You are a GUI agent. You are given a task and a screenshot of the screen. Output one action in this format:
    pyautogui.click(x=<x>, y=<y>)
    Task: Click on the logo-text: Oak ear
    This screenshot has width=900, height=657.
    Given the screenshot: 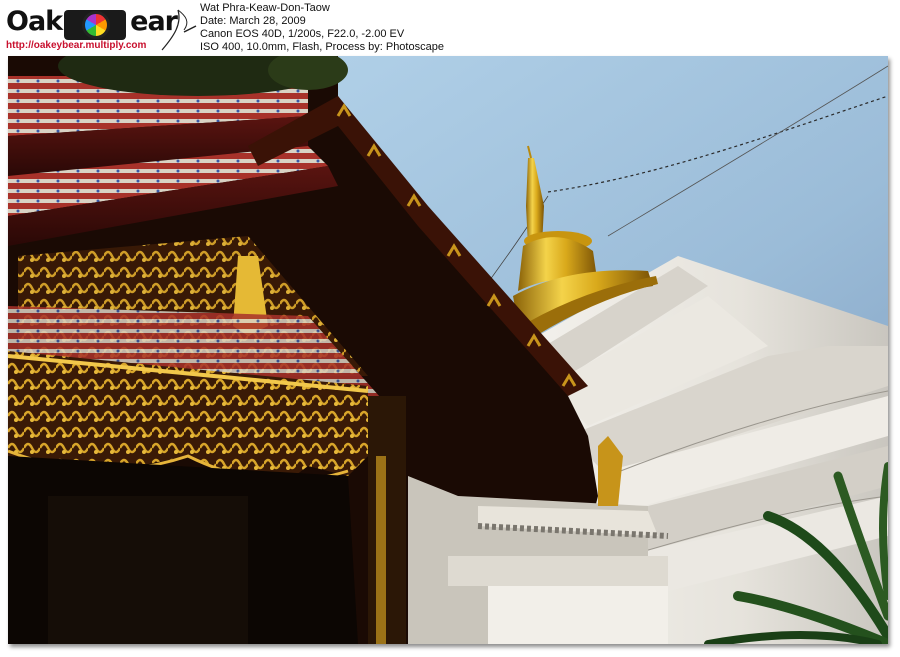 What is the action you would take?
    pyautogui.click(x=92, y=21)
    